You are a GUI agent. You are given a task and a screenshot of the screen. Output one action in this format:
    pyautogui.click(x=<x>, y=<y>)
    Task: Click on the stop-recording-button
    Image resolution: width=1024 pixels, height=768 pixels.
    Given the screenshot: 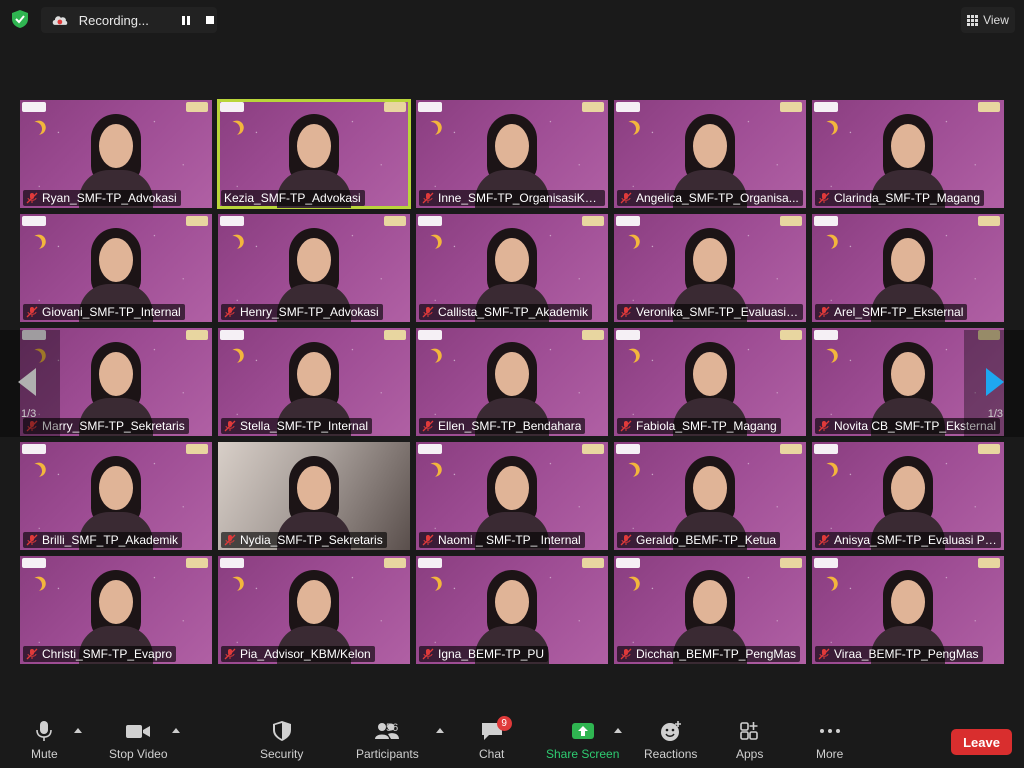 What is the action you would take?
    pyautogui.click(x=210, y=20)
    